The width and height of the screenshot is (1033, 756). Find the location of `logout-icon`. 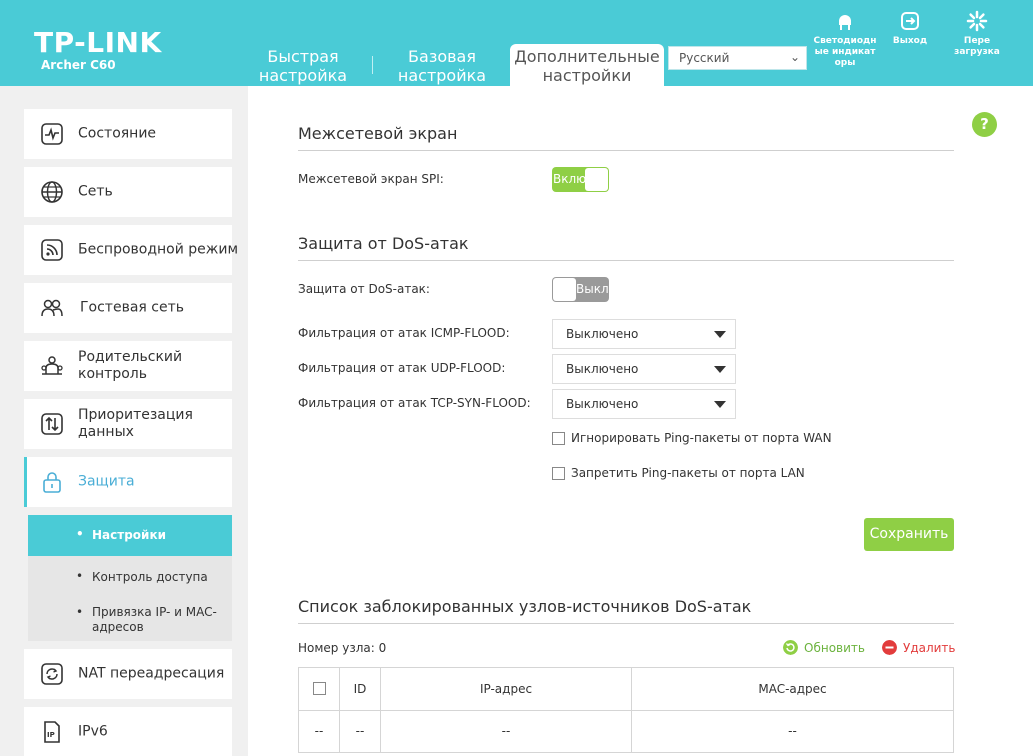

logout-icon is located at coordinates (910, 21).